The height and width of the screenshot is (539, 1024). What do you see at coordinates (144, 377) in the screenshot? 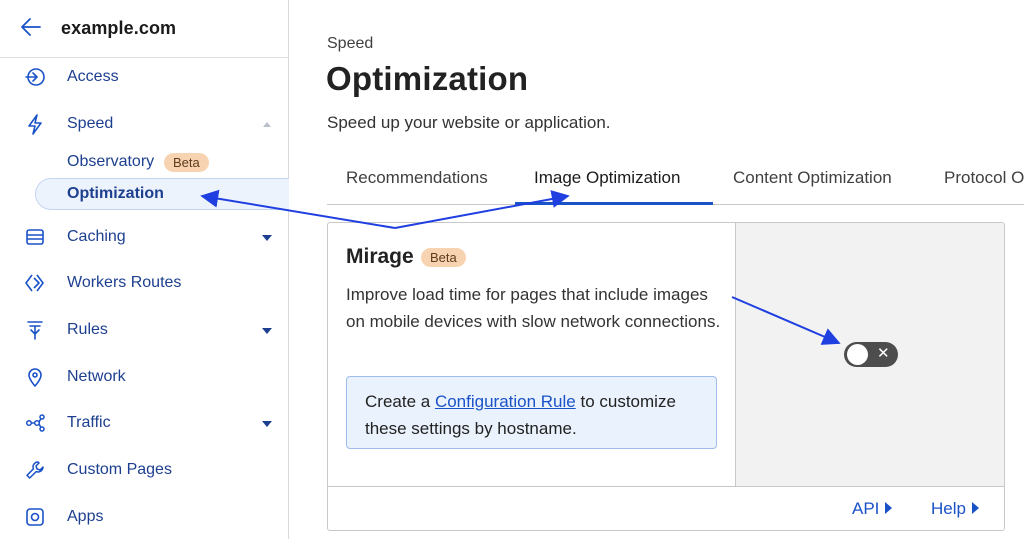
I see `sidebar-item-network: Network` at bounding box center [144, 377].